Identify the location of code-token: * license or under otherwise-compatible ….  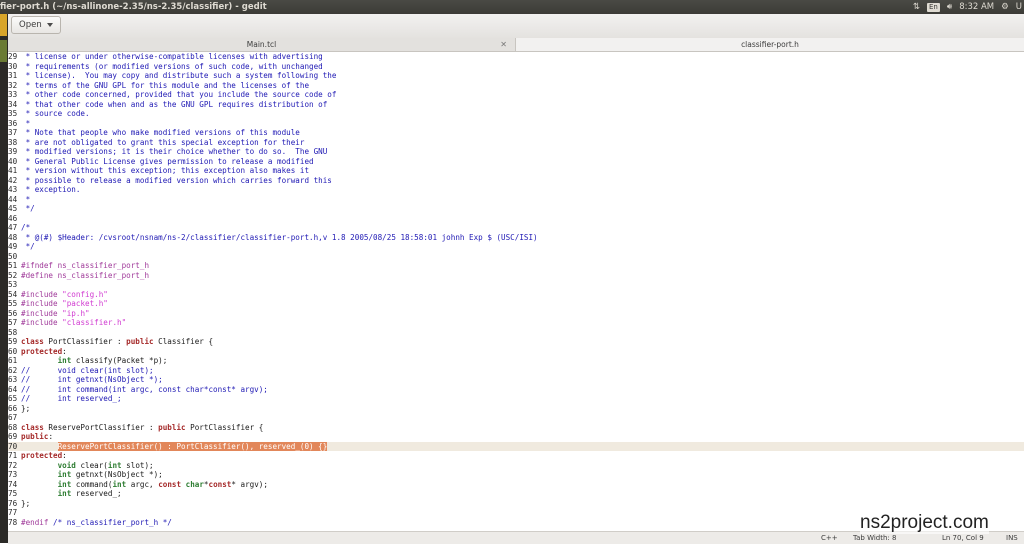
(172, 56).